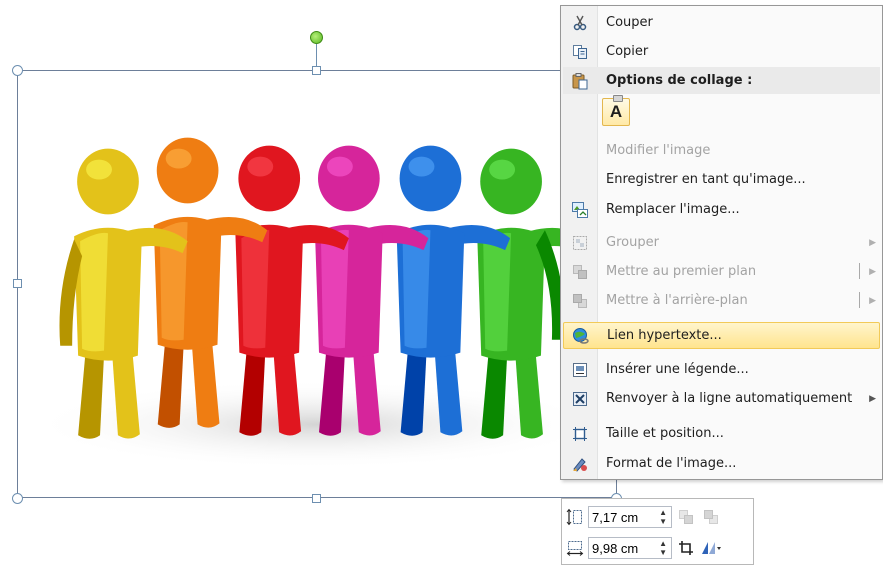 The width and height of the screenshot is (883, 565). I want to click on group-icon, so click(580, 243).